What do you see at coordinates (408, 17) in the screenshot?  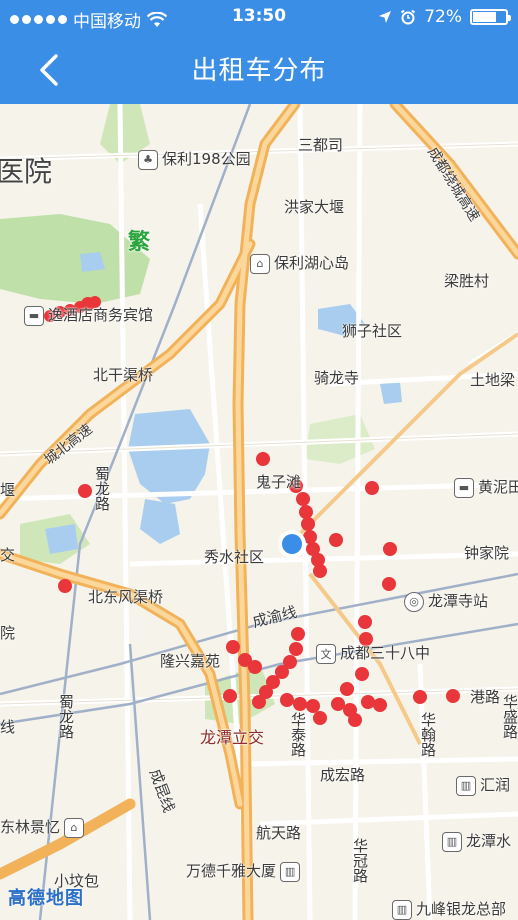 I see `alarm-icon` at bounding box center [408, 17].